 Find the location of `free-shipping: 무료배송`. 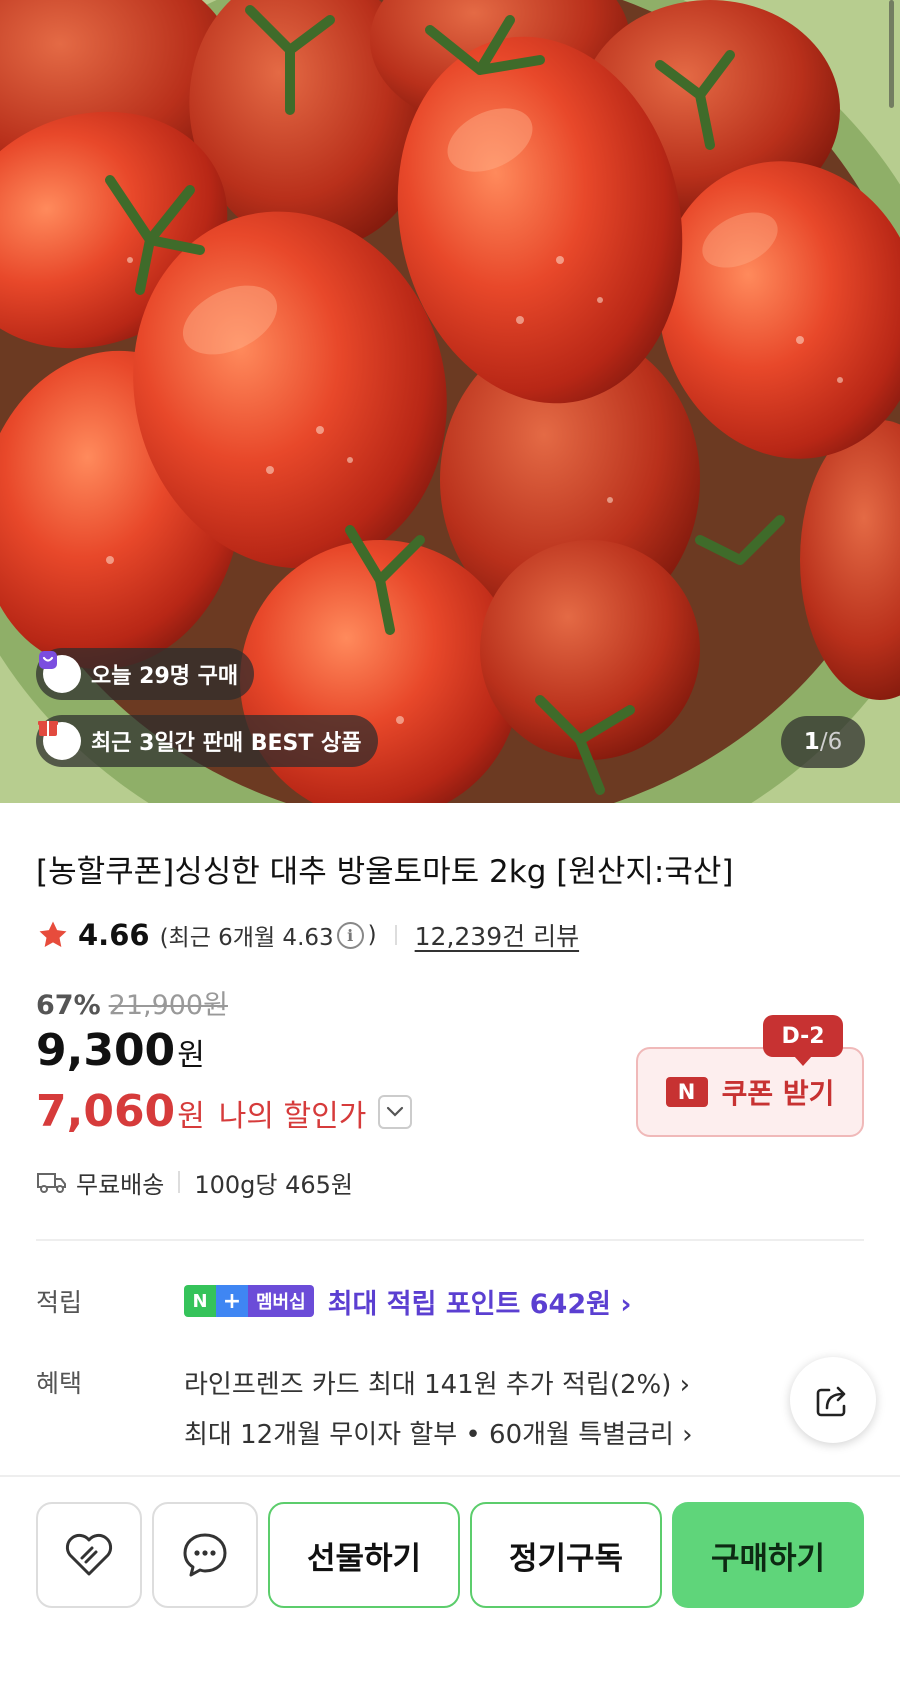

free-shipping: 무료배송 is located at coordinates (120, 1184).